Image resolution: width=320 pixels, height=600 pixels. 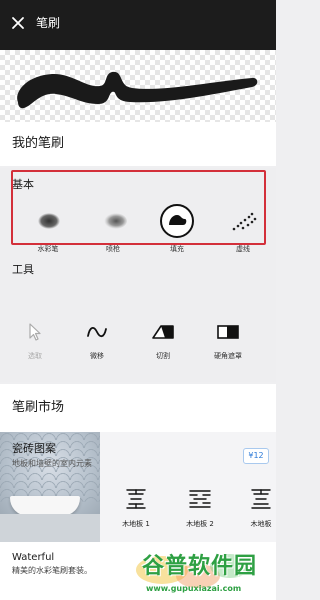 I want to click on tool-label: 微移, so click(x=97, y=356).